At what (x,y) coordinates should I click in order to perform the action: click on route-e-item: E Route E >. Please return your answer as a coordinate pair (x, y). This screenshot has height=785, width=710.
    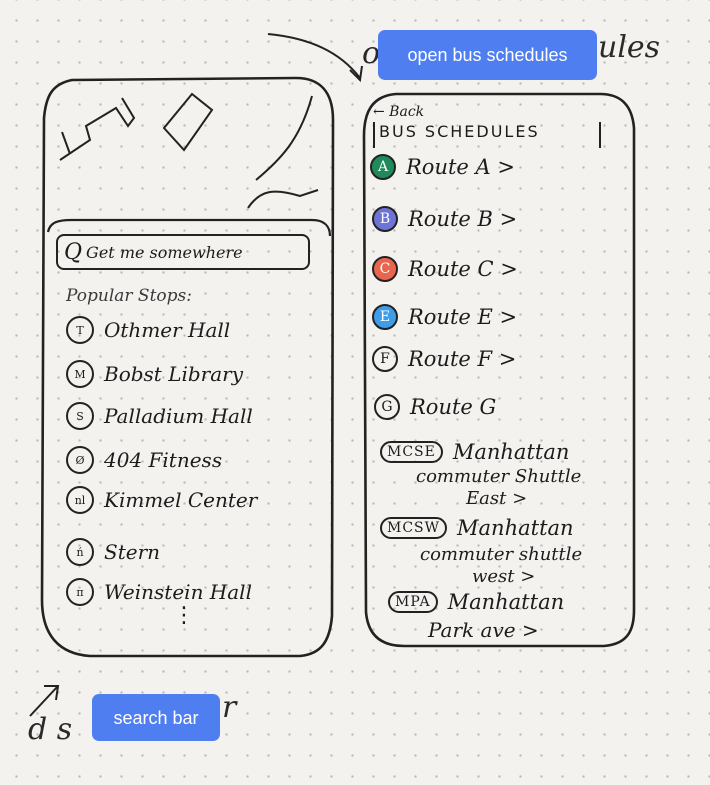
    Looking at the image, I should click on (444, 317).